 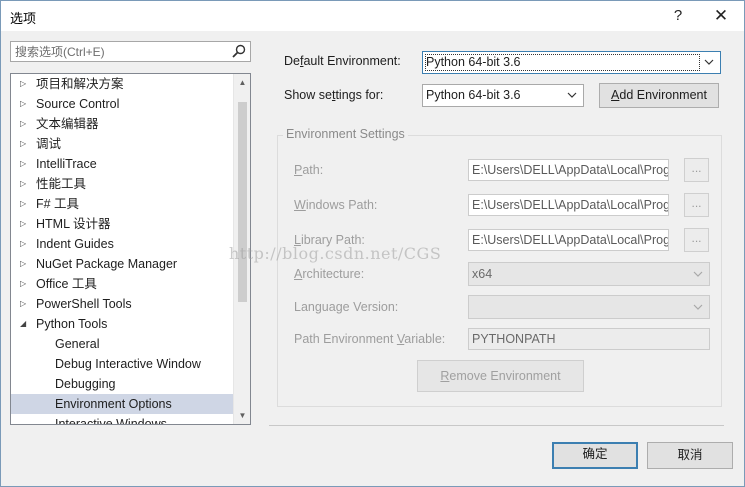 I want to click on tree-item-label: 调试, so click(x=49, y=144).